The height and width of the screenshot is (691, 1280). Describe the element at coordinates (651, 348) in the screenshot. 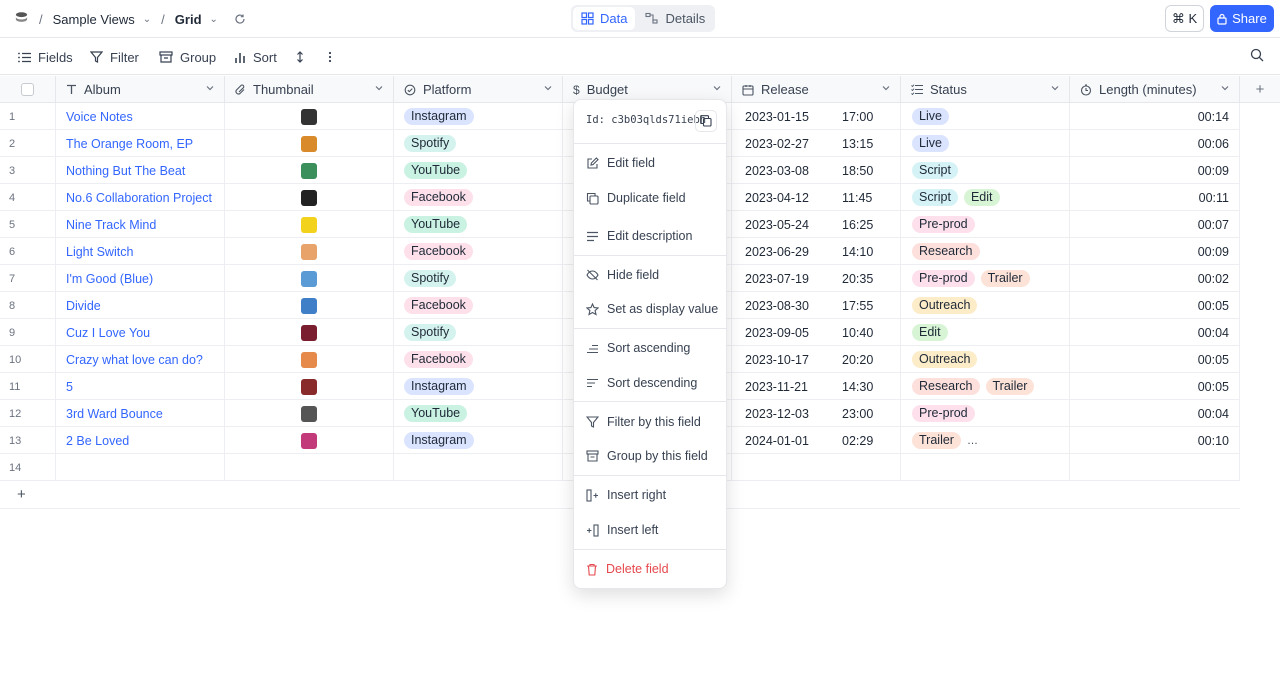

I see `menu-item-sort-ascending: Sort ascending` at that location.